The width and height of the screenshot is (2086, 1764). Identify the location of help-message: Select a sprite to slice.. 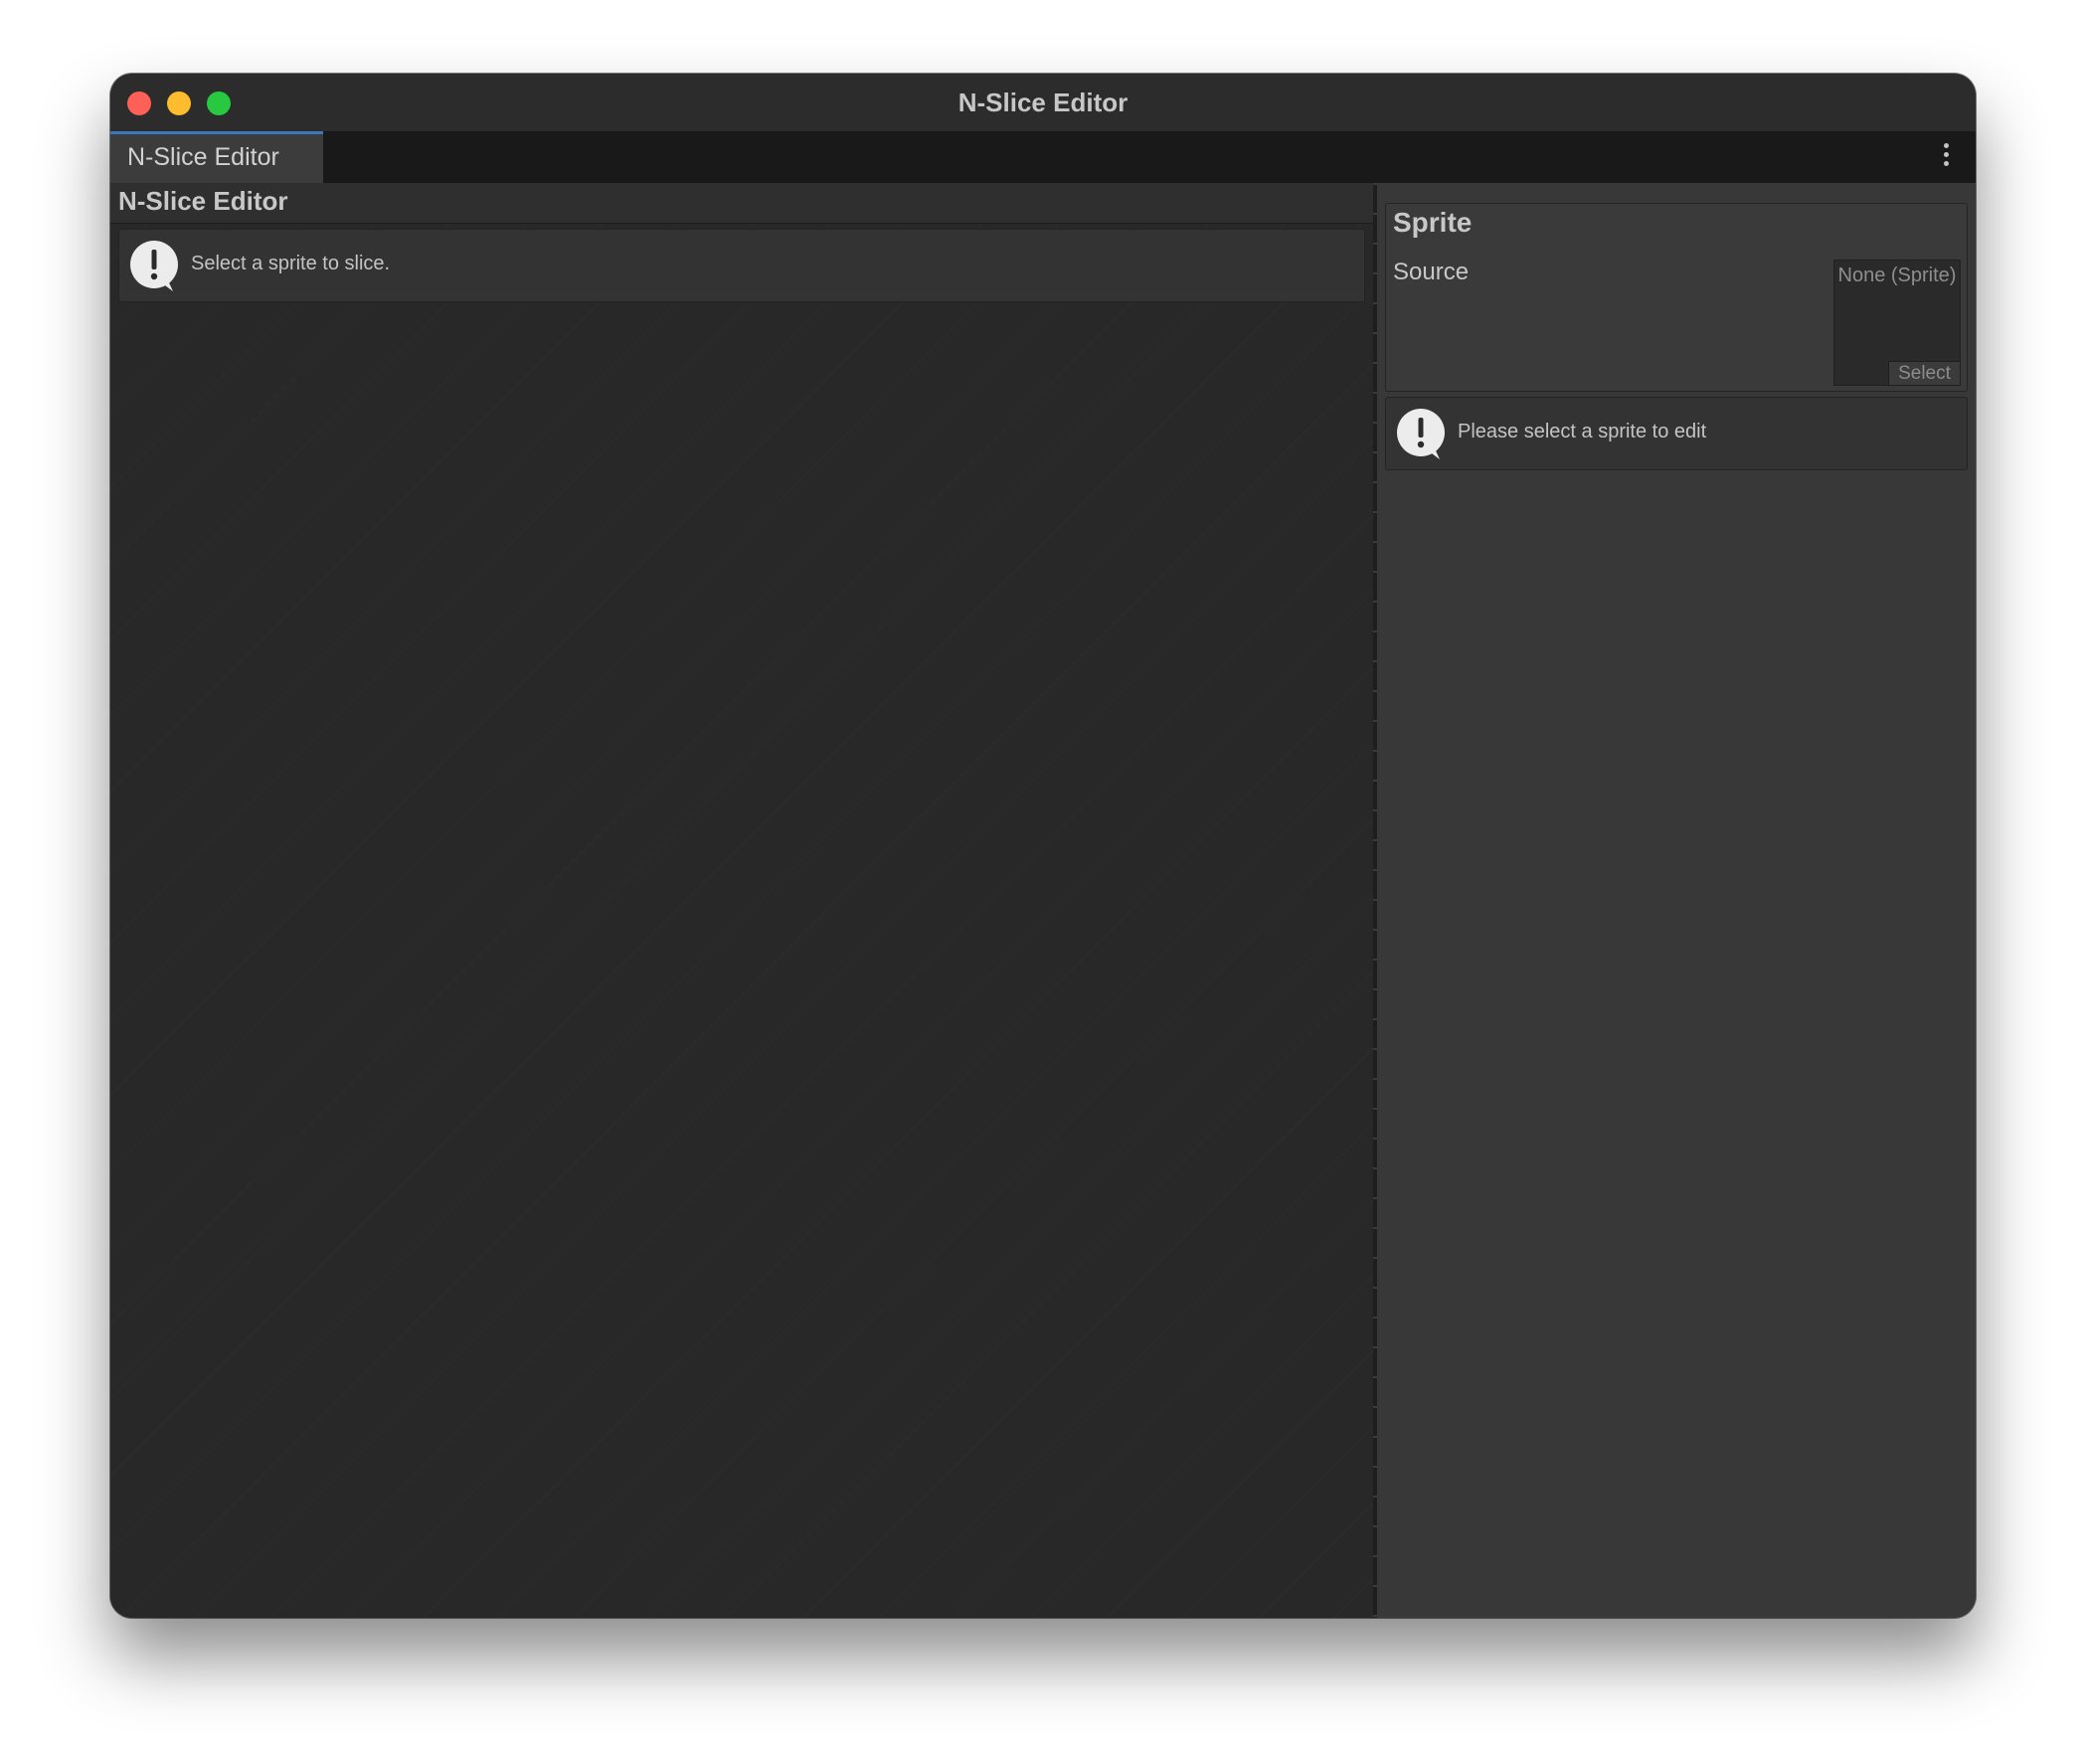
(291, 263).